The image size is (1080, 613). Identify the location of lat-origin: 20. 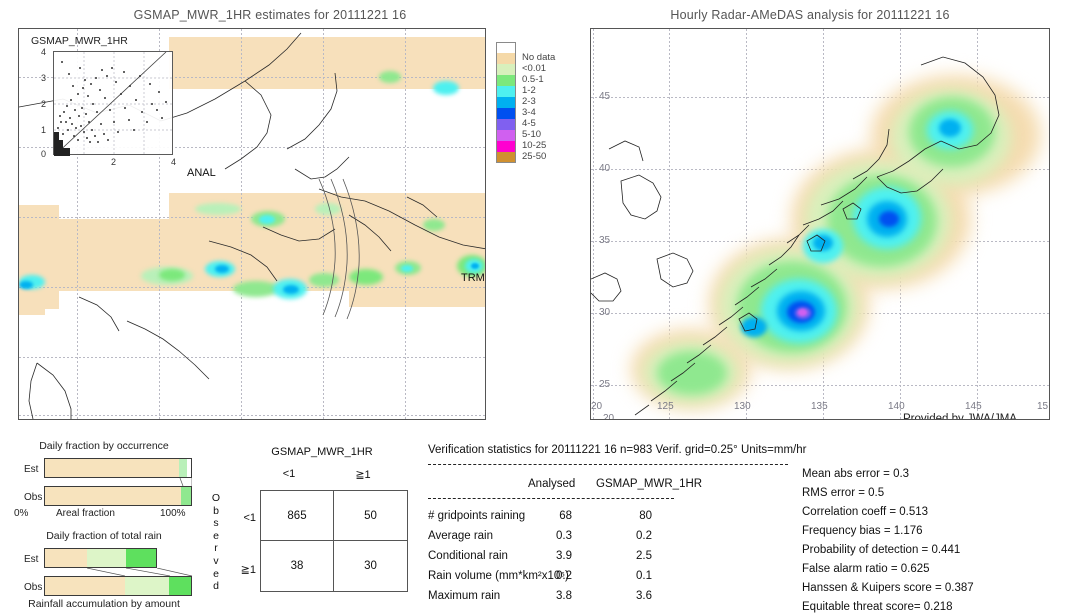
(609, 416).